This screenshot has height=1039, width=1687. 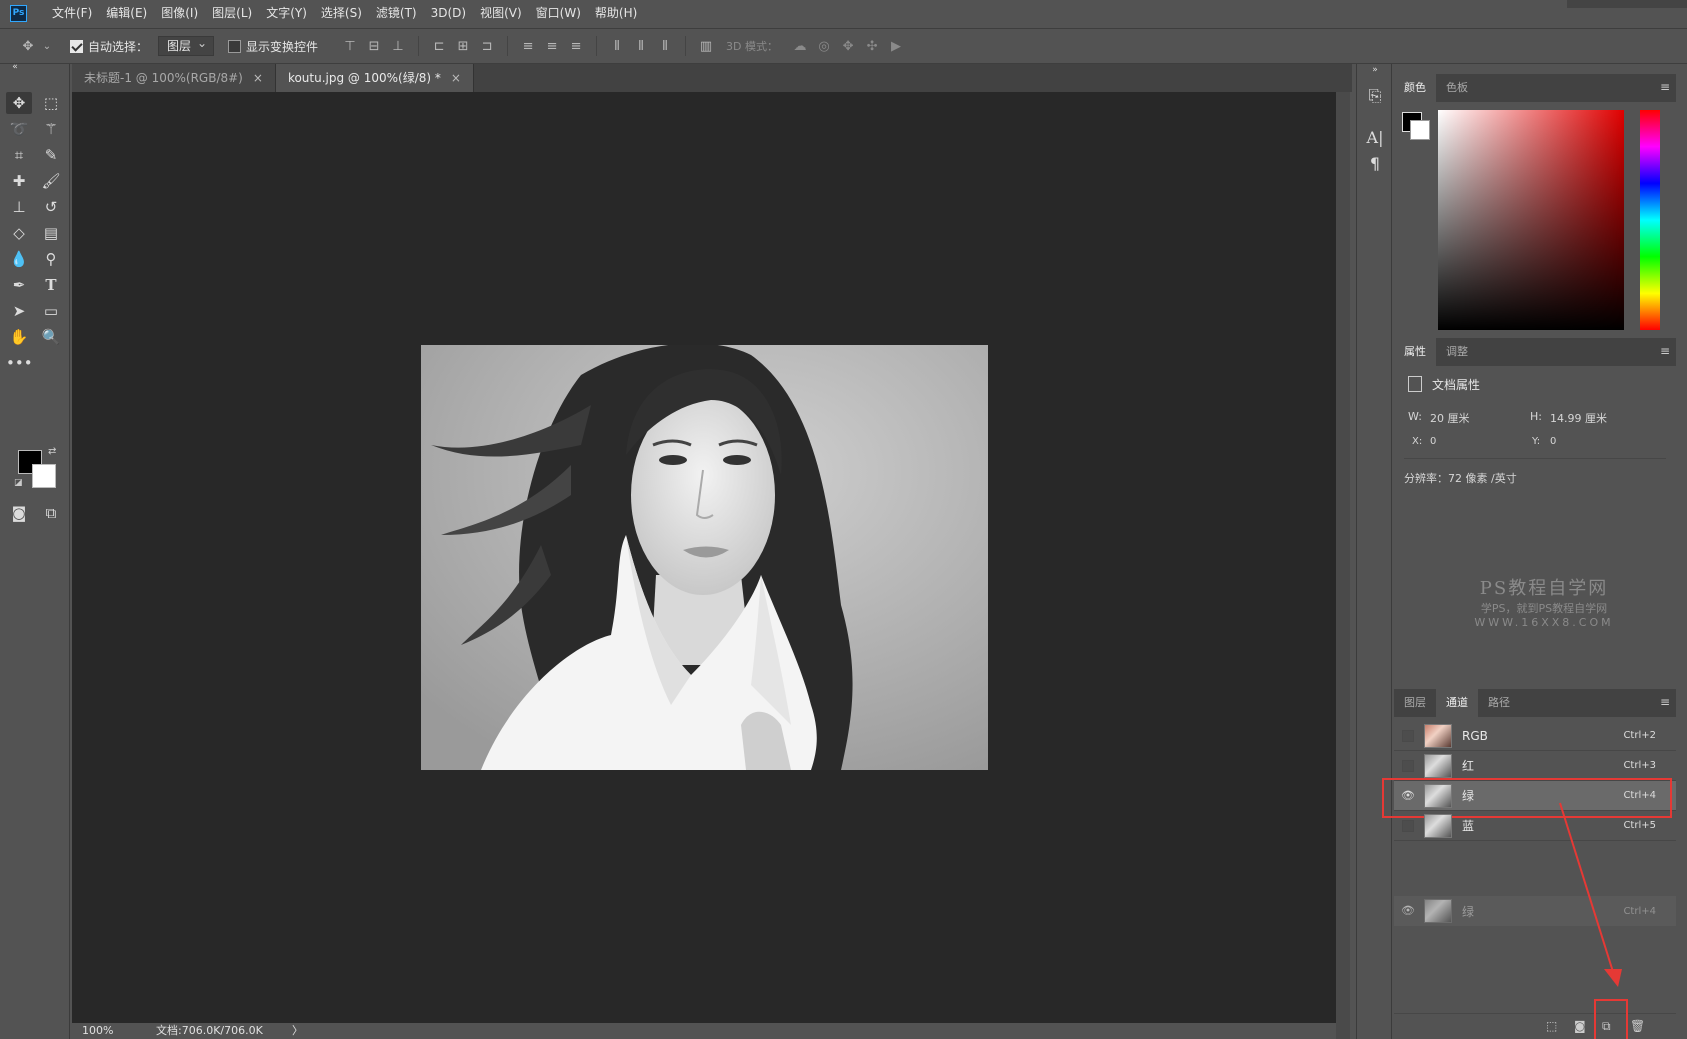 I want to click on 3d-pan-icon: ✥, so click(x=848, y=46).